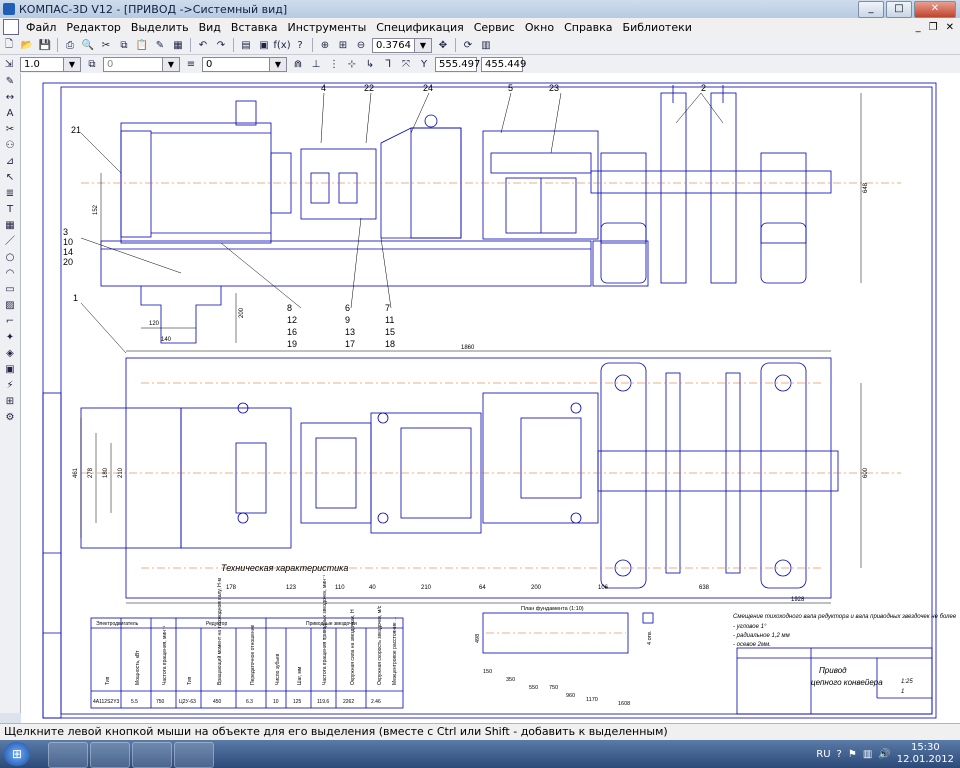 This screenshot has width=960, height=768. What do you see at coordinates (45, 45) in the screenshot?
I see `save-icon: 💾` at bounding box center [45, 45].